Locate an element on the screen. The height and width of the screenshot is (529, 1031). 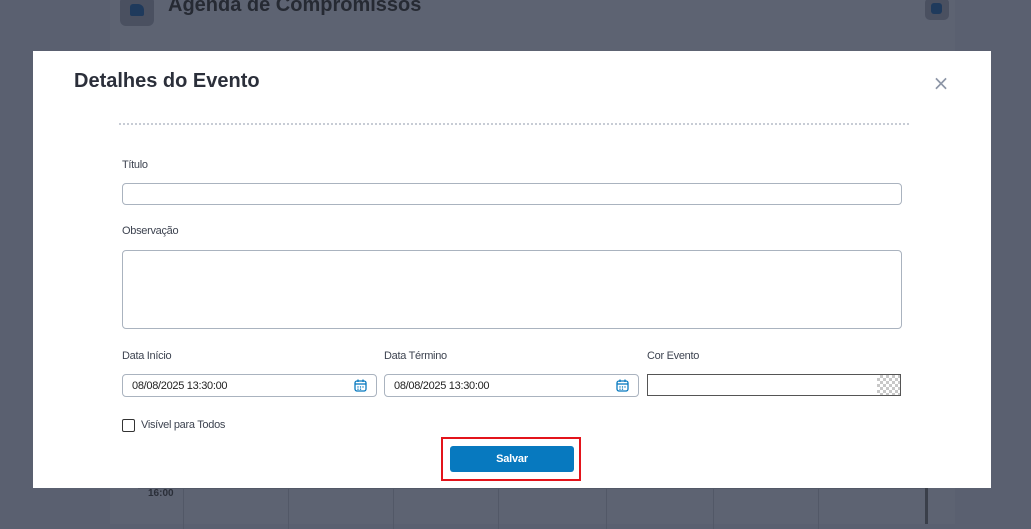
app-title: Agenda de Compromissos is located at coordinates (295, 8).